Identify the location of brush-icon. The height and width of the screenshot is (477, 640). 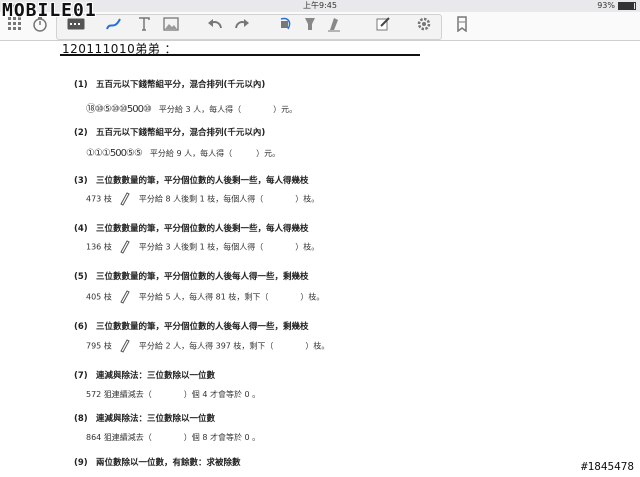
(334, 24).